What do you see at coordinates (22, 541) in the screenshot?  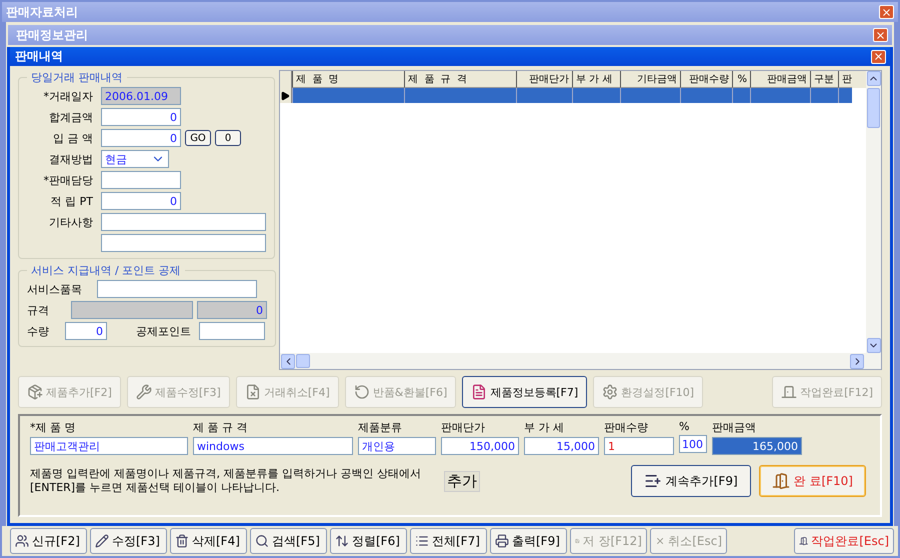 I see `users-icon` at bounding box center [22, 541].